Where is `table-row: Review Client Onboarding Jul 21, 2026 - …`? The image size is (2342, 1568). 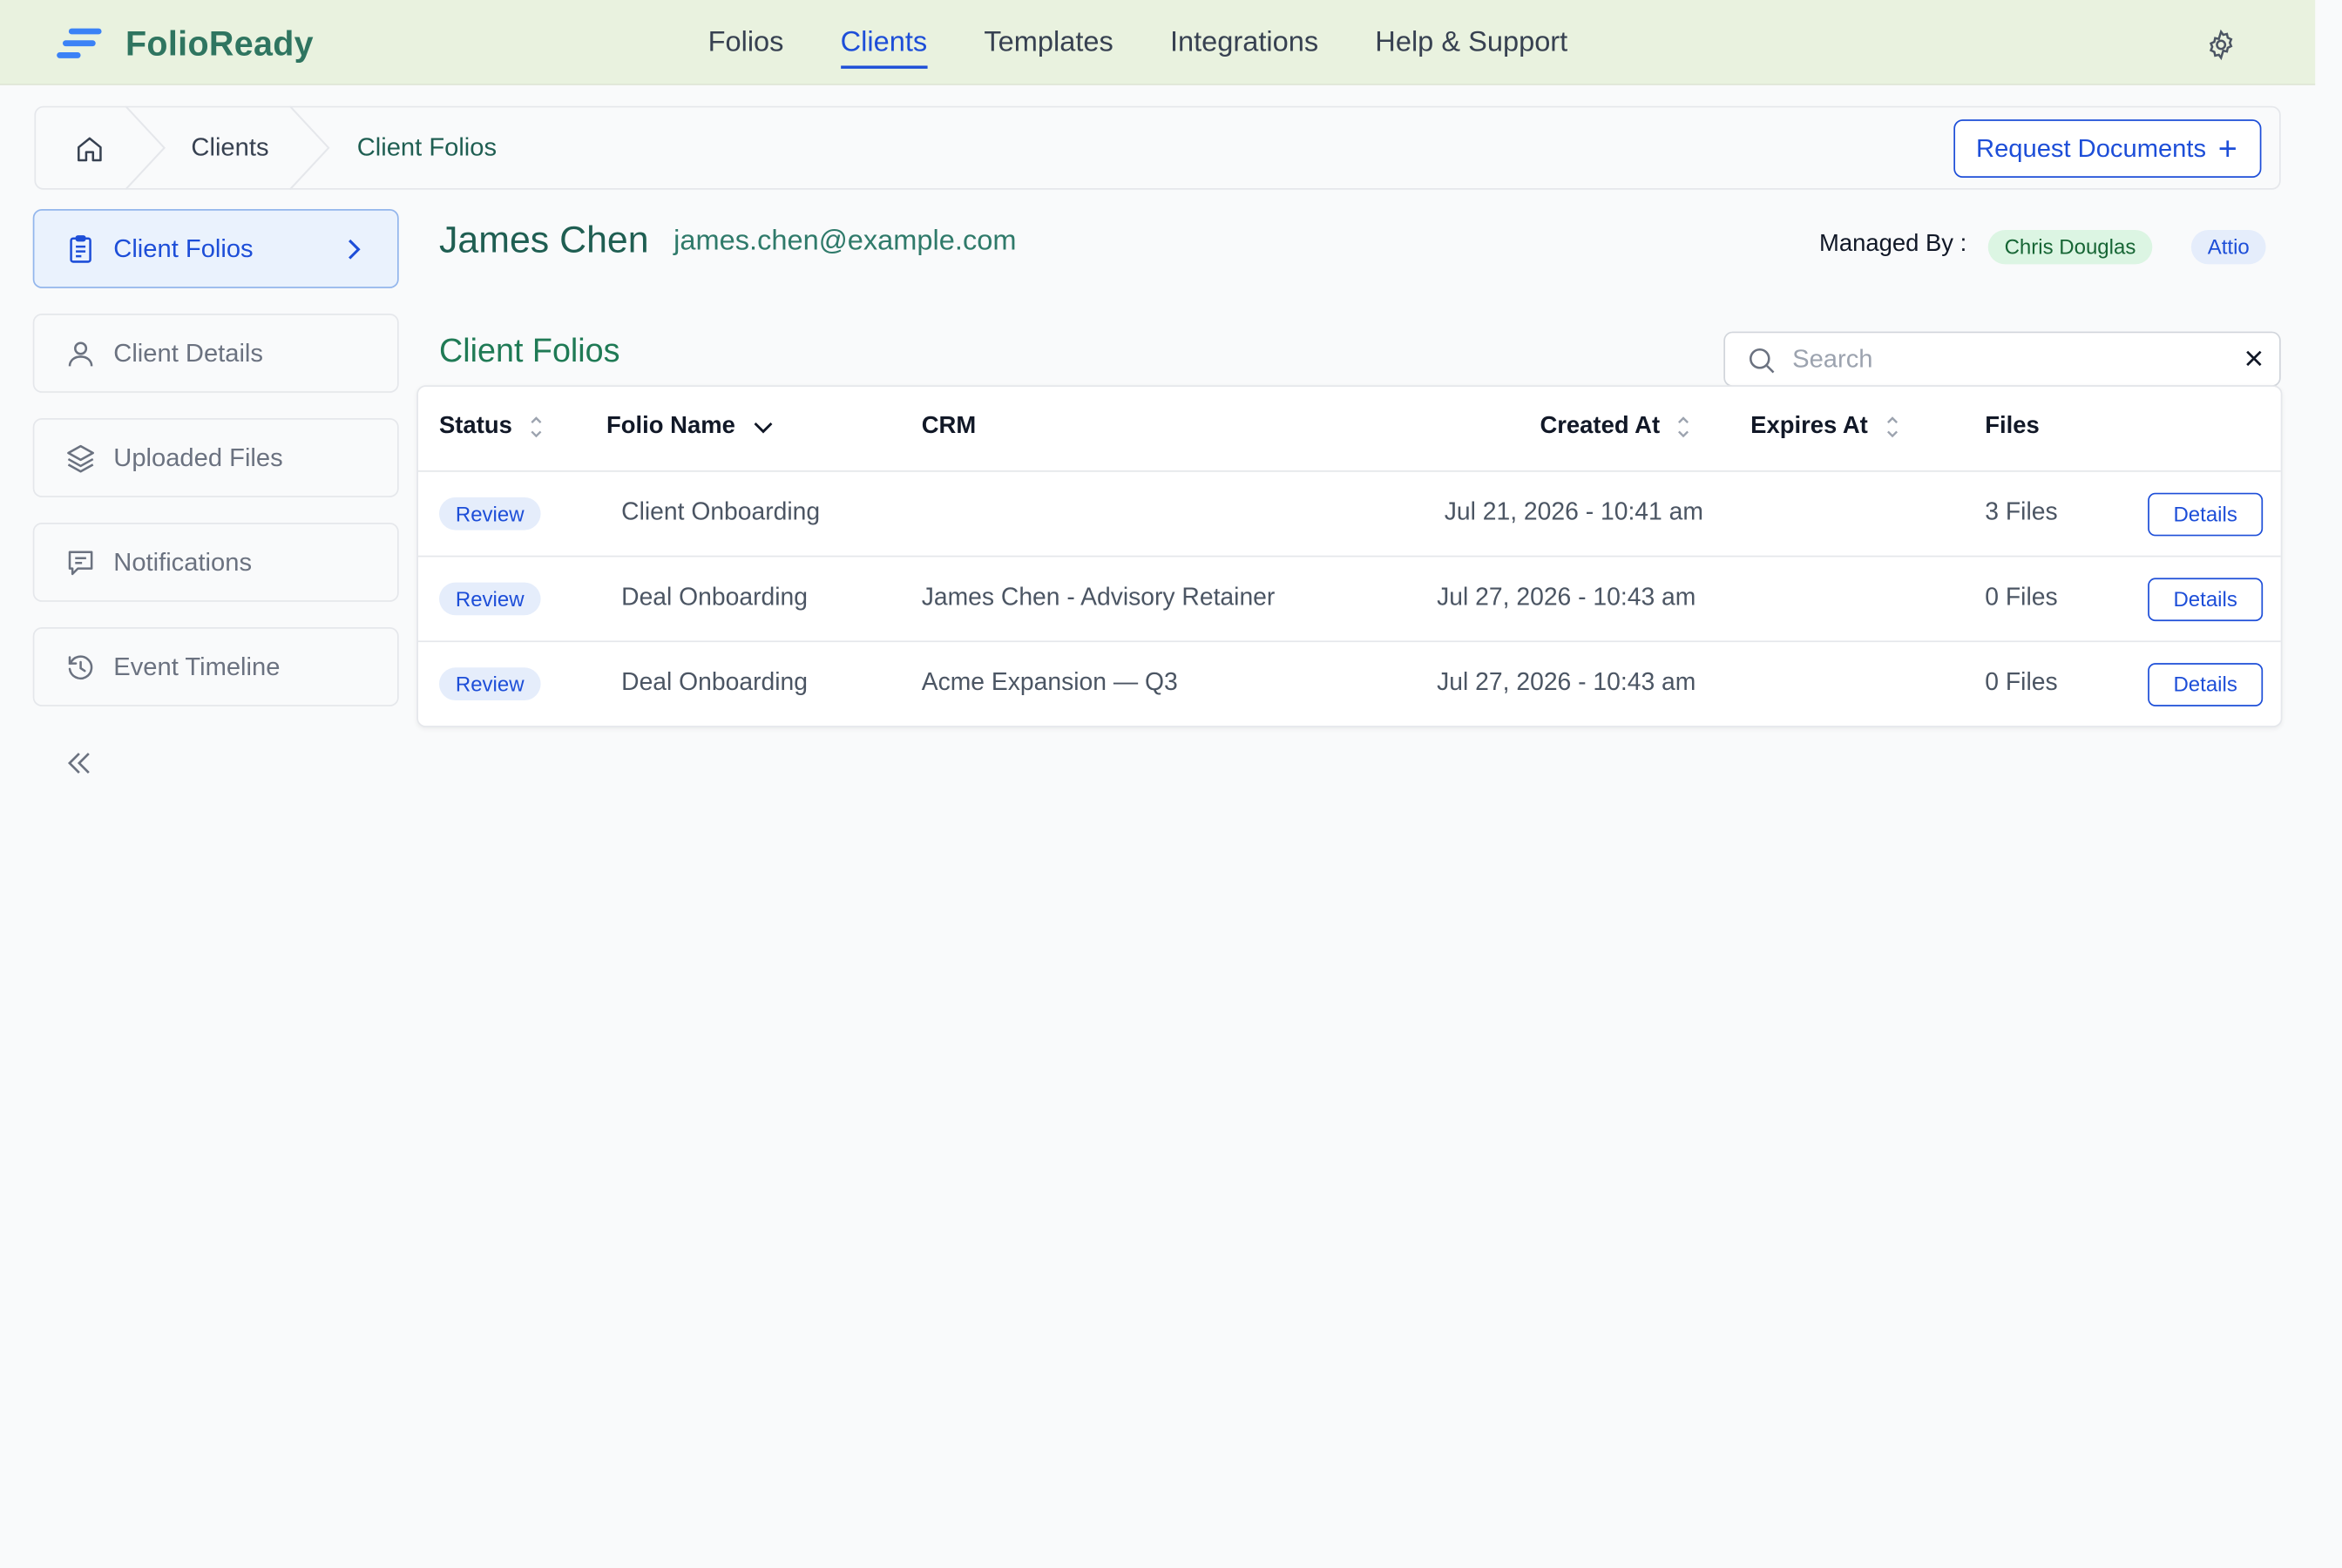 table-row: Review Client Onboarding Jul 21, 2026 - … is located at coordinates (1349, 515).